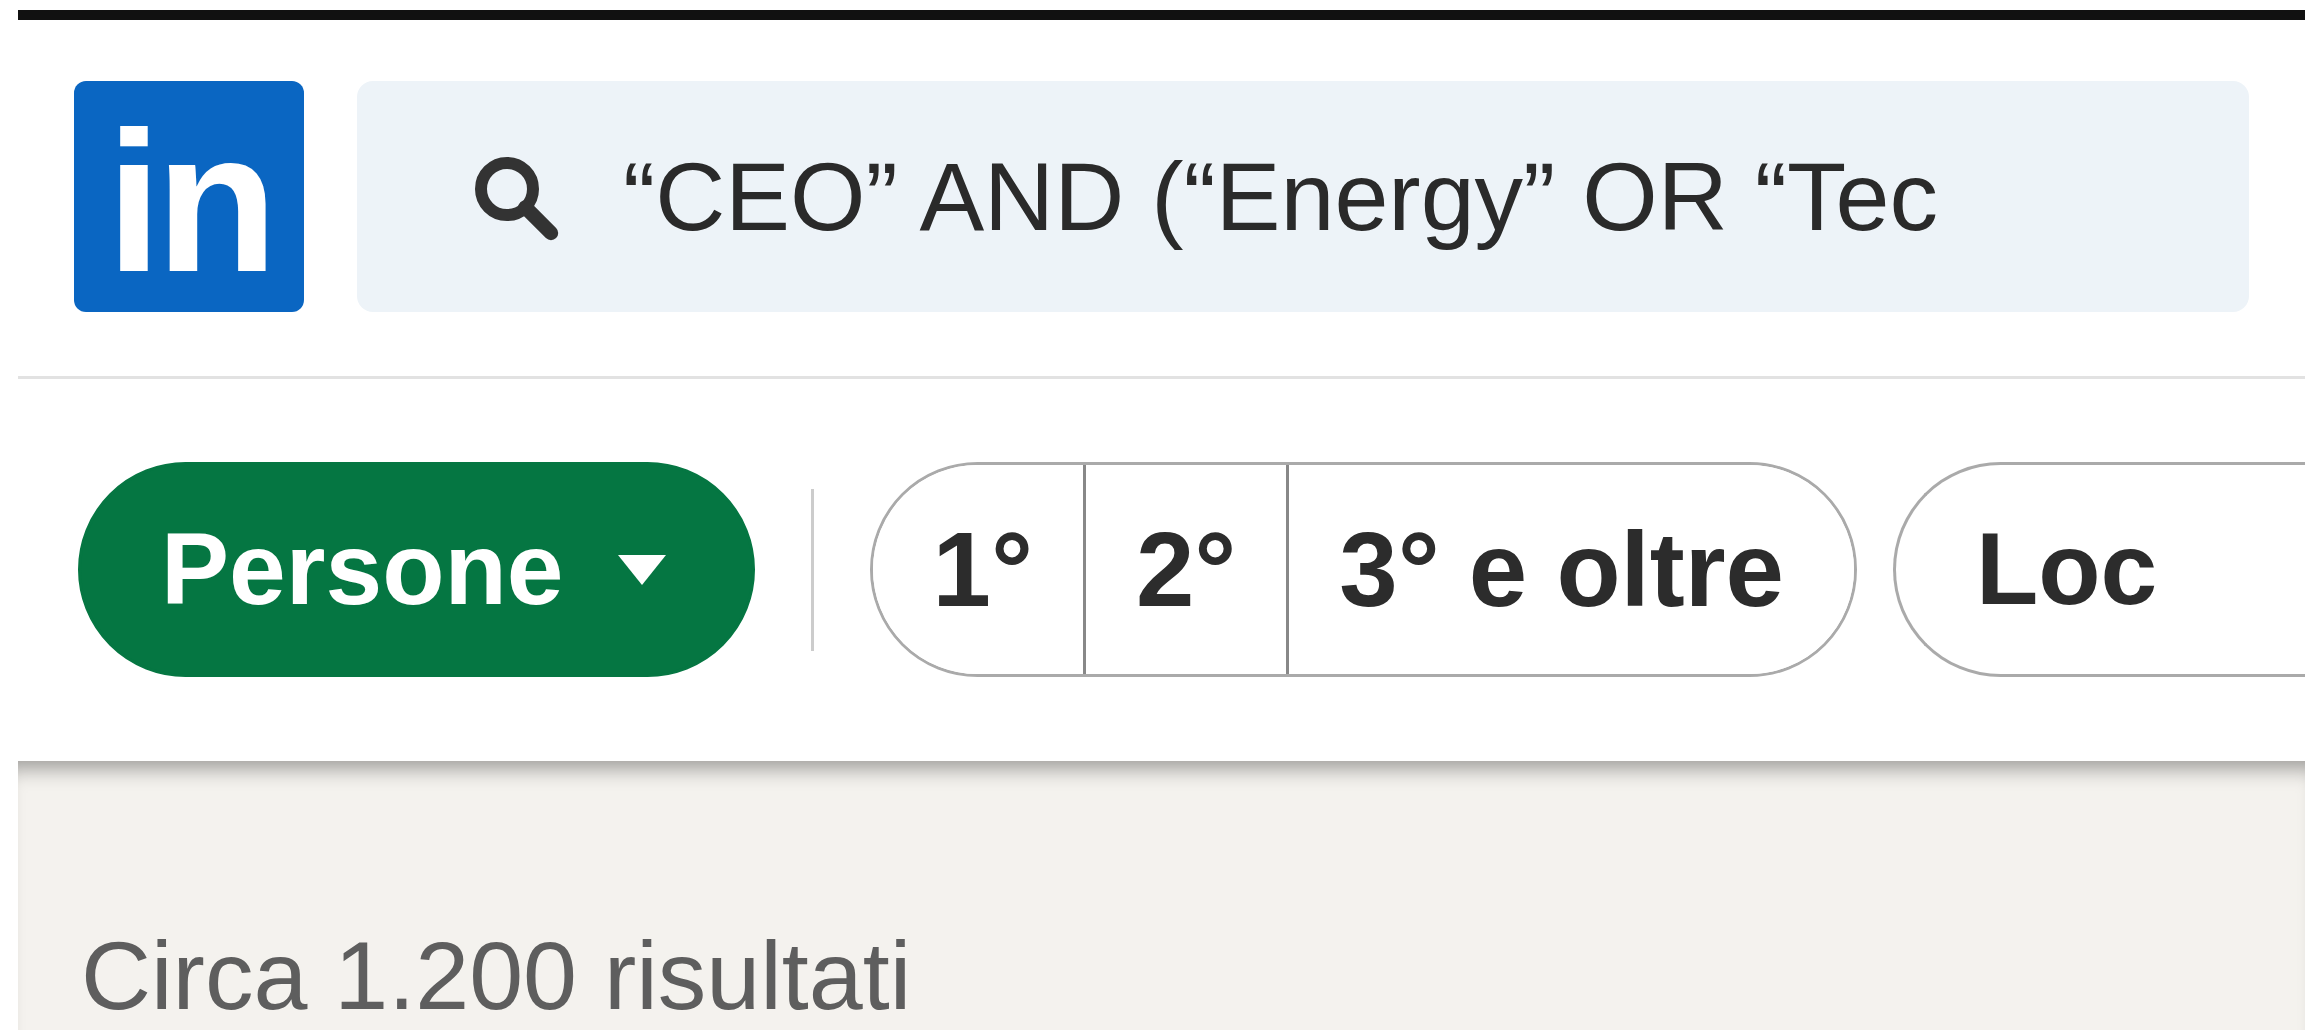 This screenshot has width=2305, height=1030. Describe the element at coordinates (497, 975) in the screenshot. I see `results-count: Circa 1.200 risultati` at that location.